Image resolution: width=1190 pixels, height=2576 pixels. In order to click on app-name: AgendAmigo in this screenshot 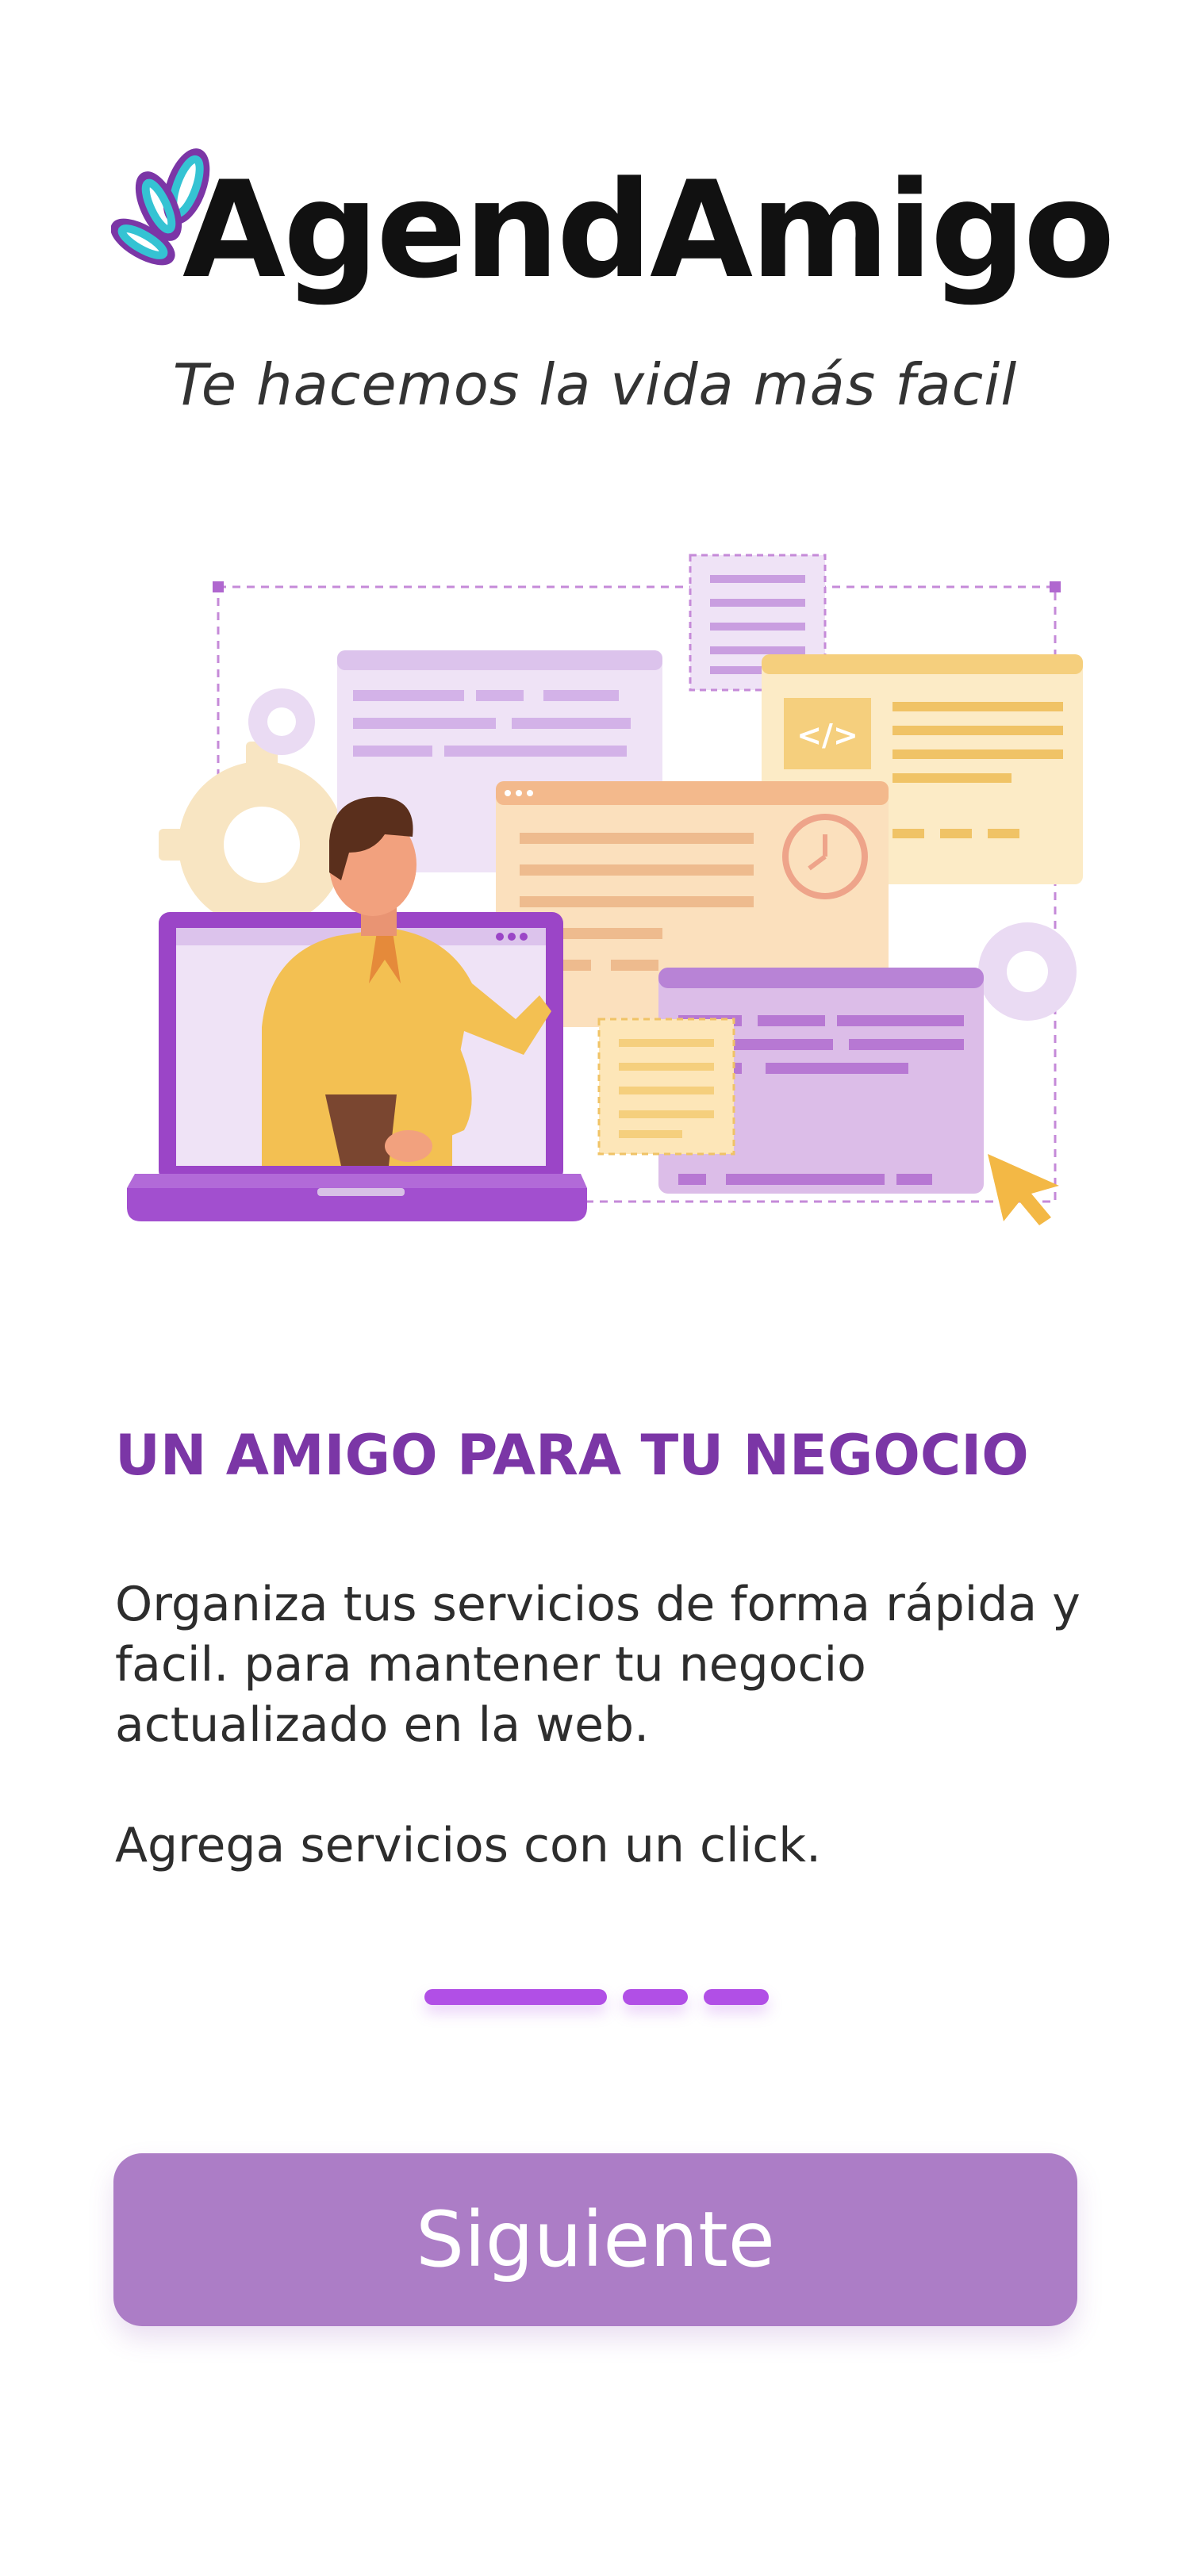, I will do `click(648, 230)`.